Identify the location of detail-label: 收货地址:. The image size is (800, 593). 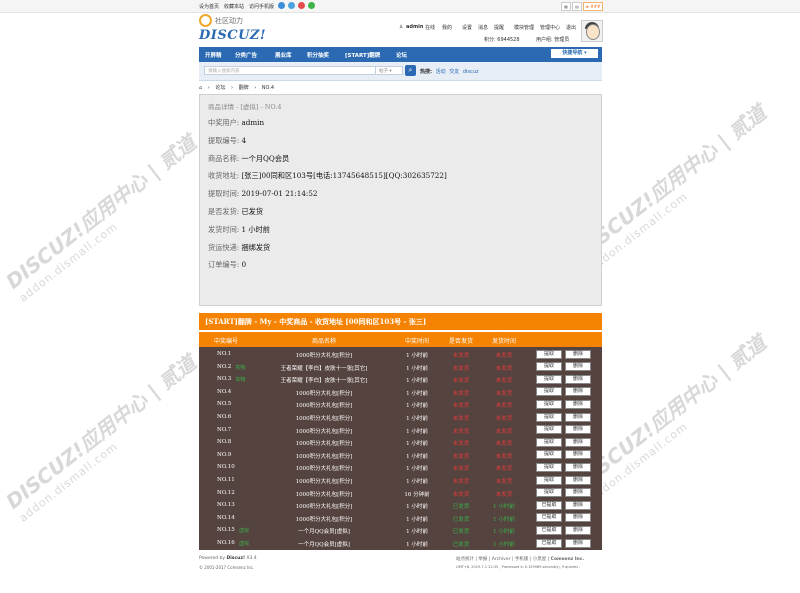
(225, 176).